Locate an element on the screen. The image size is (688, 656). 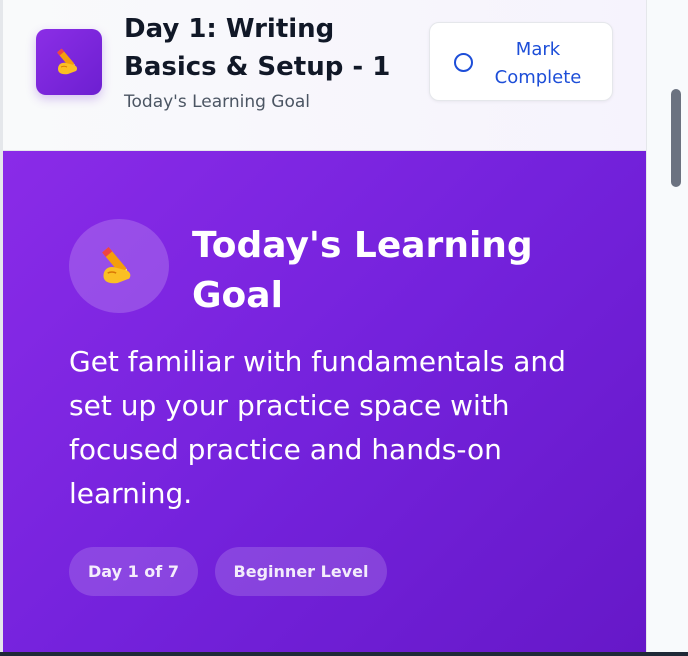
level-badge: Beginner Level is located at coordinates (301, 571).